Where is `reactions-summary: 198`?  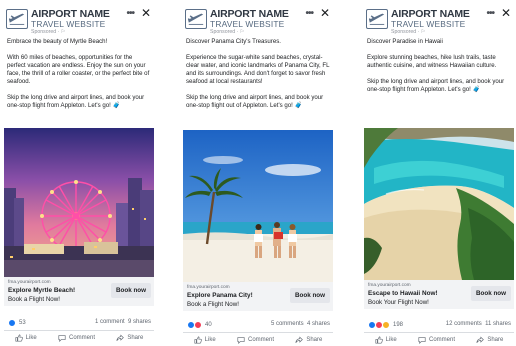 reactions-summary: 198 is located at coordinates (385, 325).